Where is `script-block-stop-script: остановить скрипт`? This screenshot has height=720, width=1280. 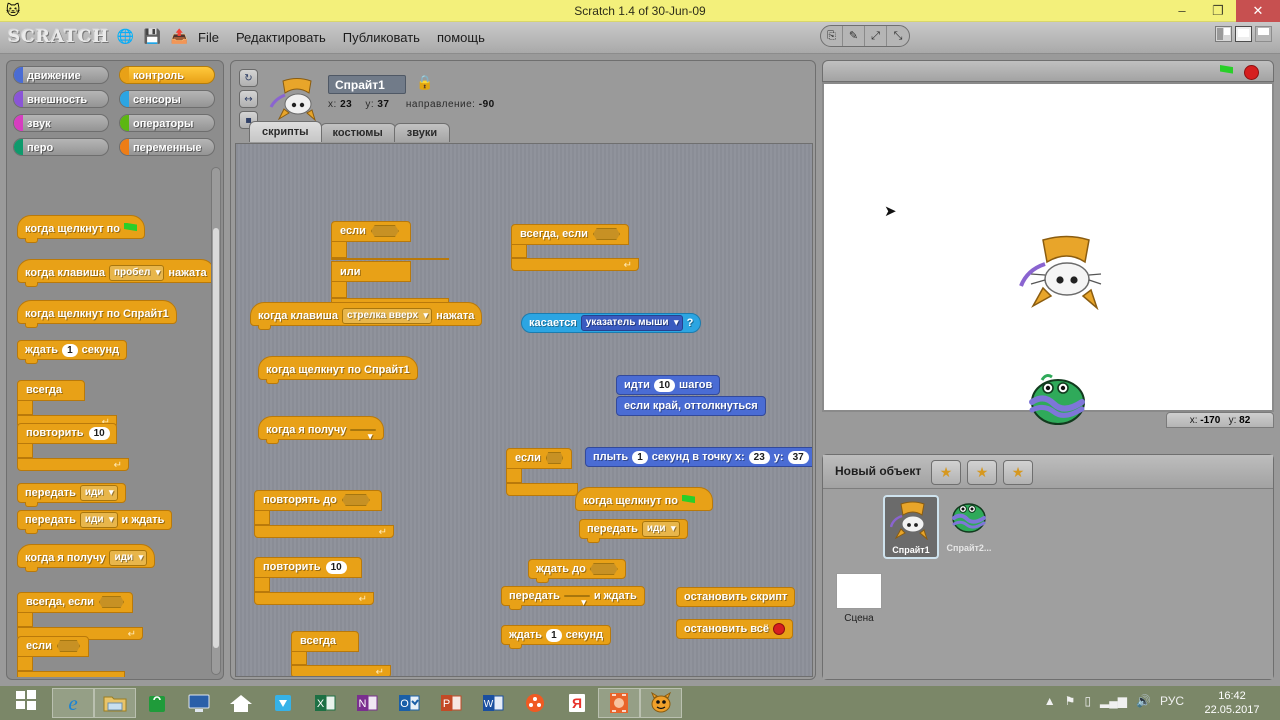
script-block-stop-script: остановить скрипт is located at coordinates (736, 597).